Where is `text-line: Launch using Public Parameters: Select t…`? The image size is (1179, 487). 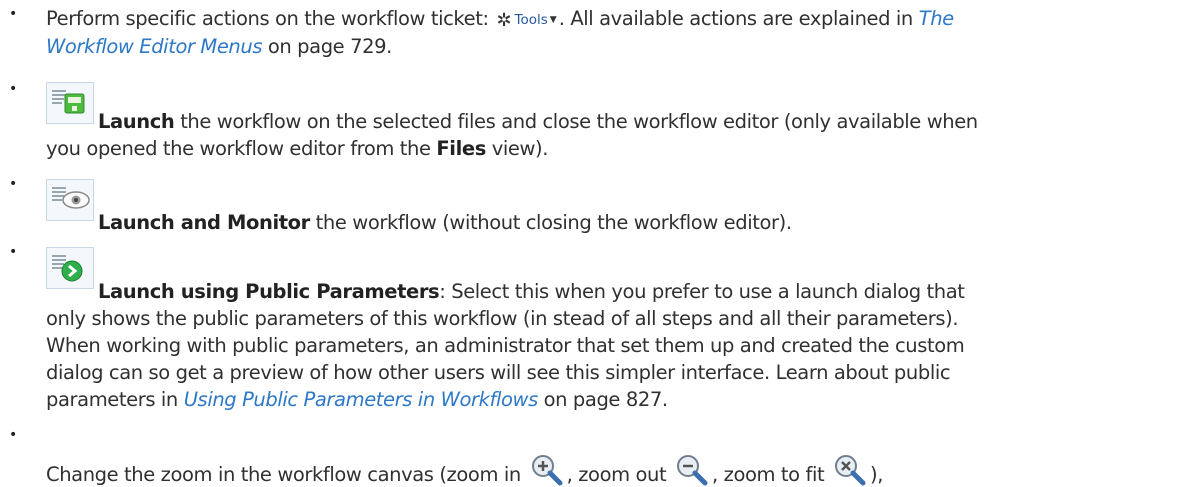 text-line: Launch using Public Parameters: Select t… is located at coordinates (531, 292).